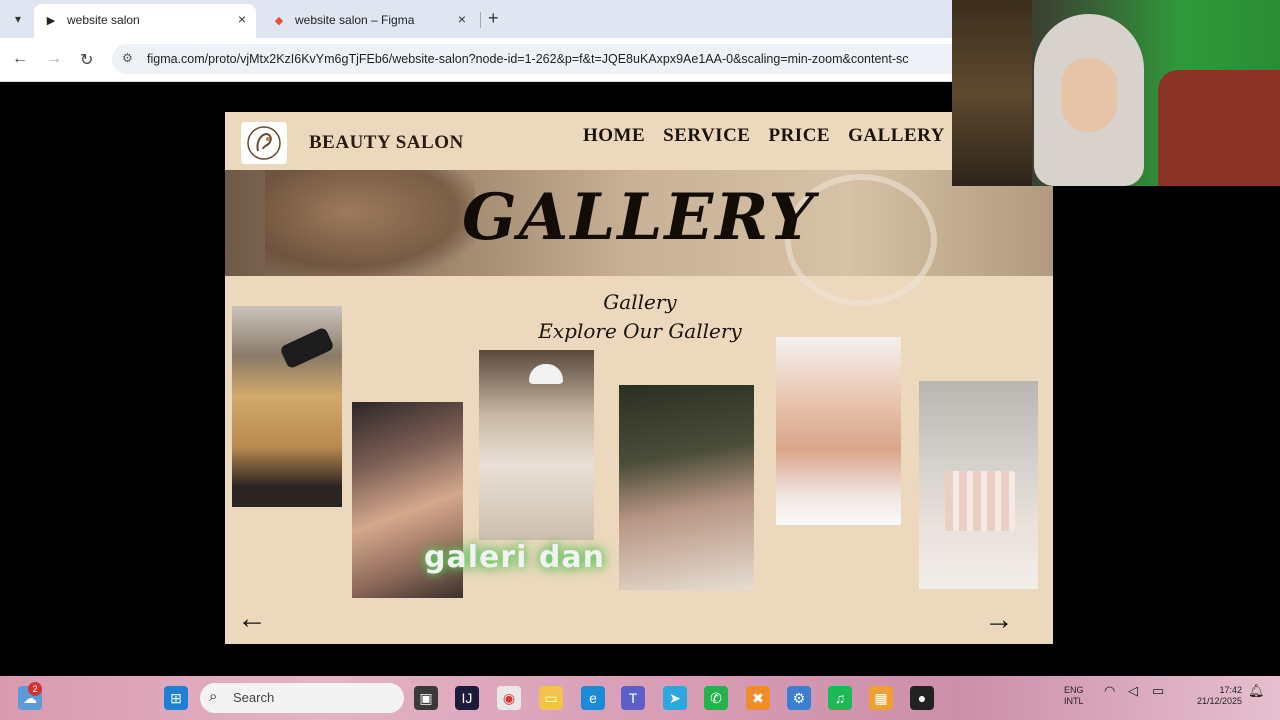  I want to click on tab-title: website salon, so click(103, 20).